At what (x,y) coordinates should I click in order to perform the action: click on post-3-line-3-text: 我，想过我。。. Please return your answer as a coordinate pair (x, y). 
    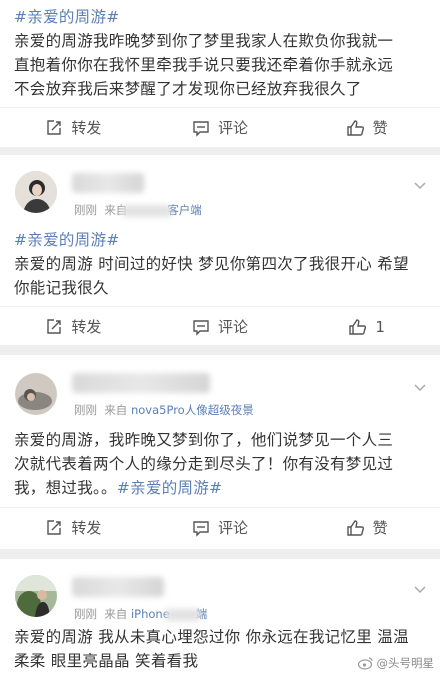
    Looking at the image, I should click on (65, 488).